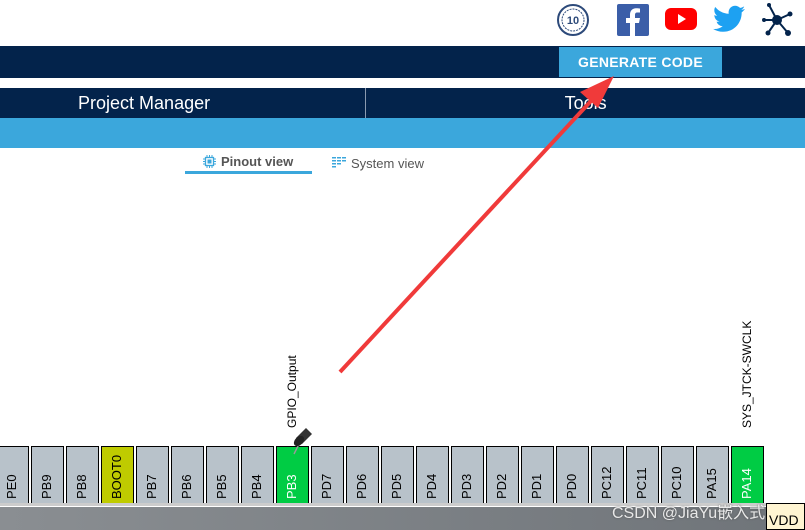 This screenshot has width=805, height=530. I want to click on tab-label: System view, so click(387, 163).